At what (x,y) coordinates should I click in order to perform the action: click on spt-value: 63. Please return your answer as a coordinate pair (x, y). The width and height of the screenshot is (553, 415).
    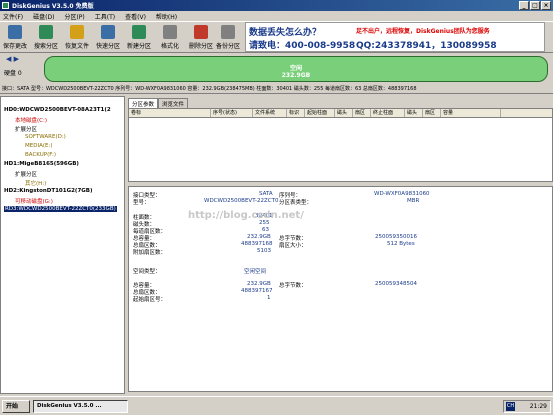
    Looking at the image, I should click on (265, 230).